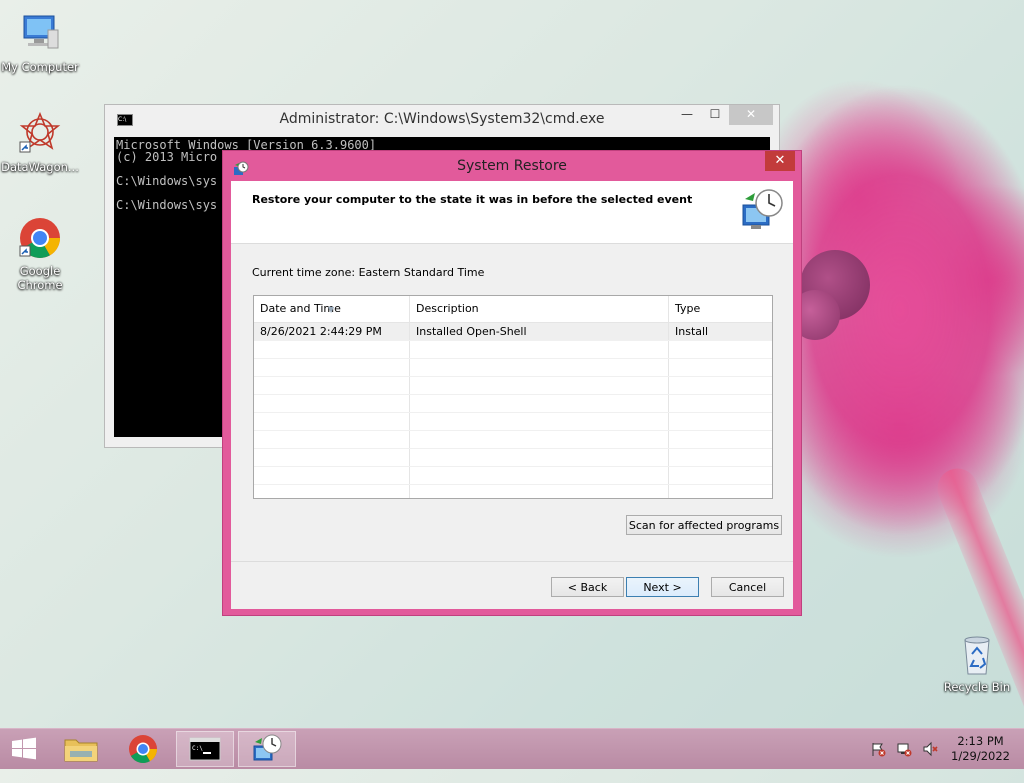  I want to click on scan-affected-programs-button: Scan for affected programs, so click(704, 525).